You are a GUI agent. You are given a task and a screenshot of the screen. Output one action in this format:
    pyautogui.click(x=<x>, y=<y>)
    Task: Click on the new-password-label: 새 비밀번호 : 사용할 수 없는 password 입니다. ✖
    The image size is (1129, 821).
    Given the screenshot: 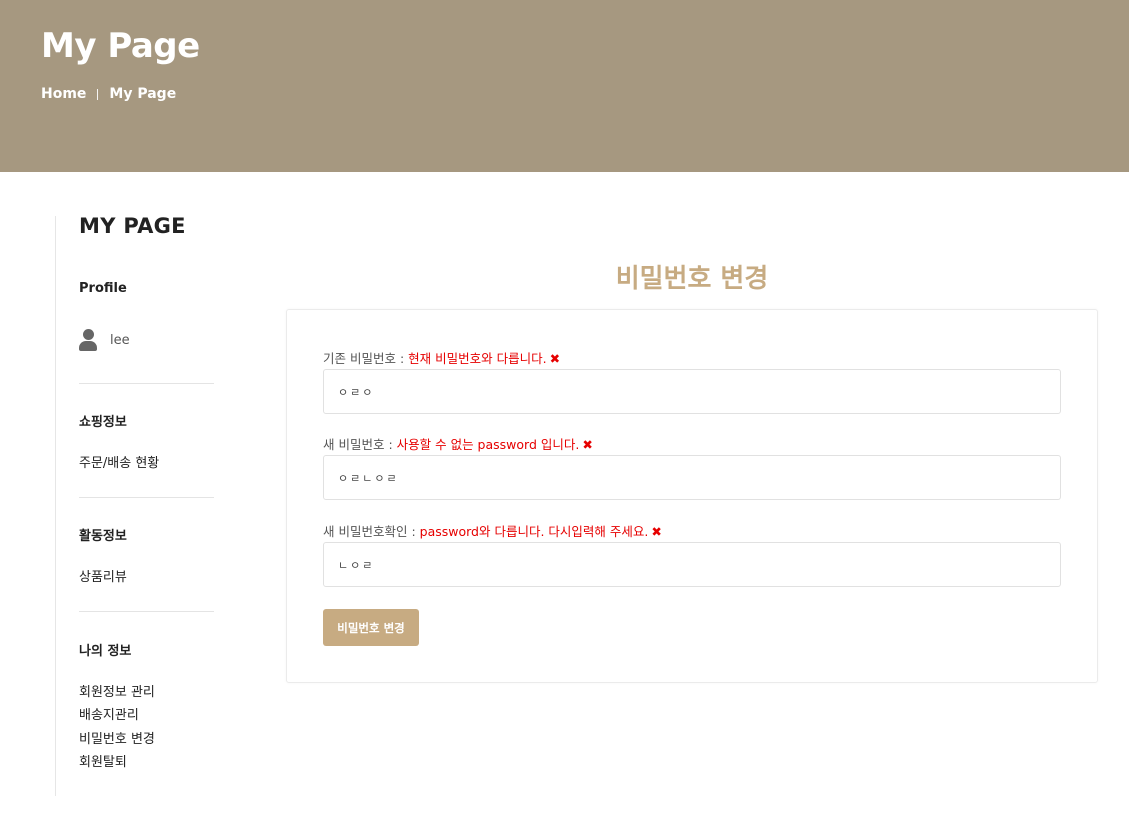 What is the action you would take?
    pyautogui.click(x=458, y=443)
    